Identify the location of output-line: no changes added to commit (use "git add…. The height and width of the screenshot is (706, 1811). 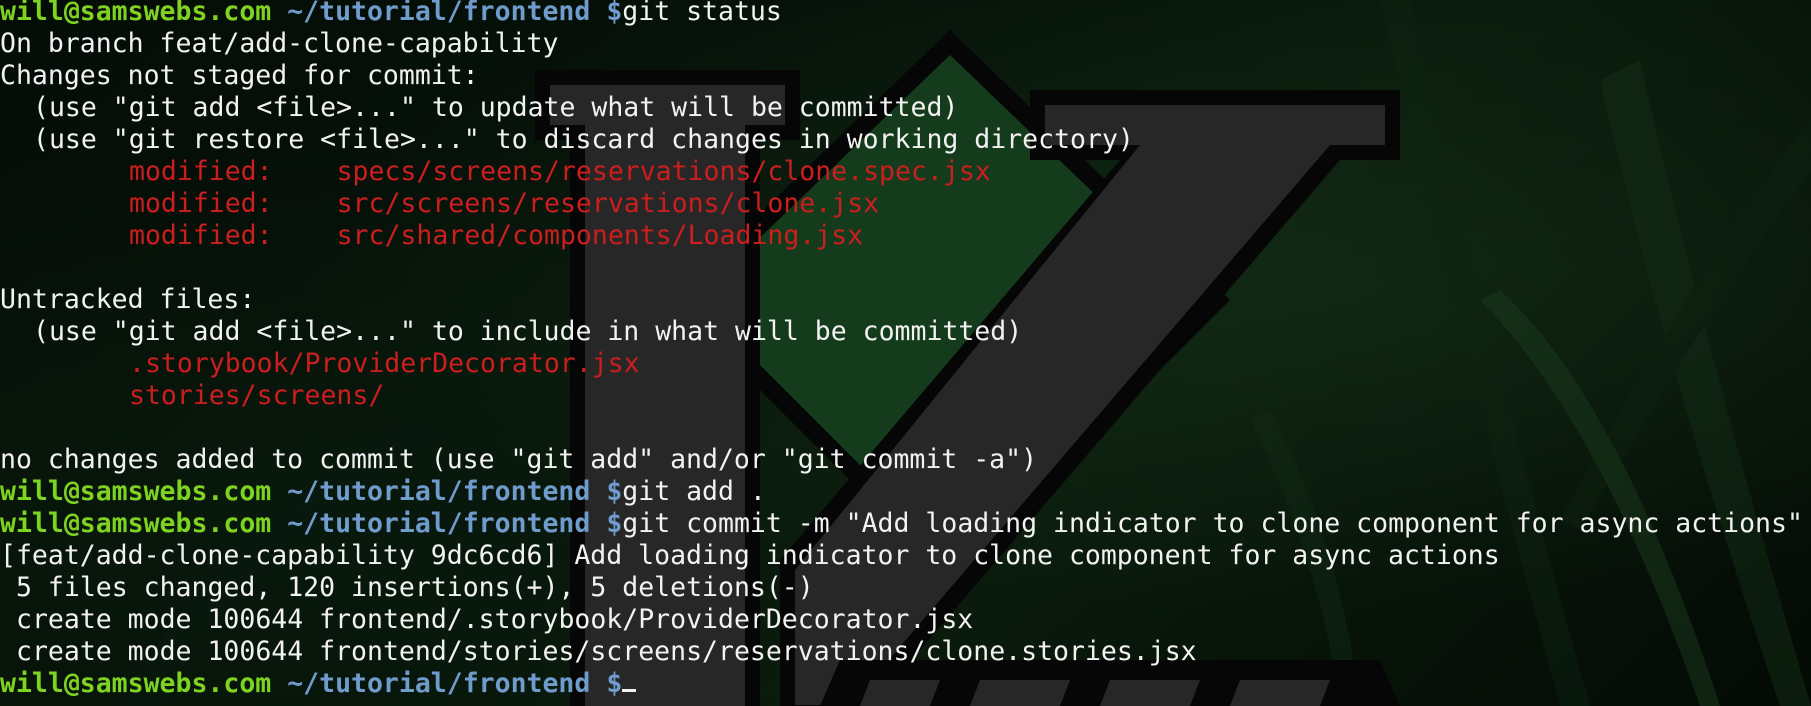
(519, 459).